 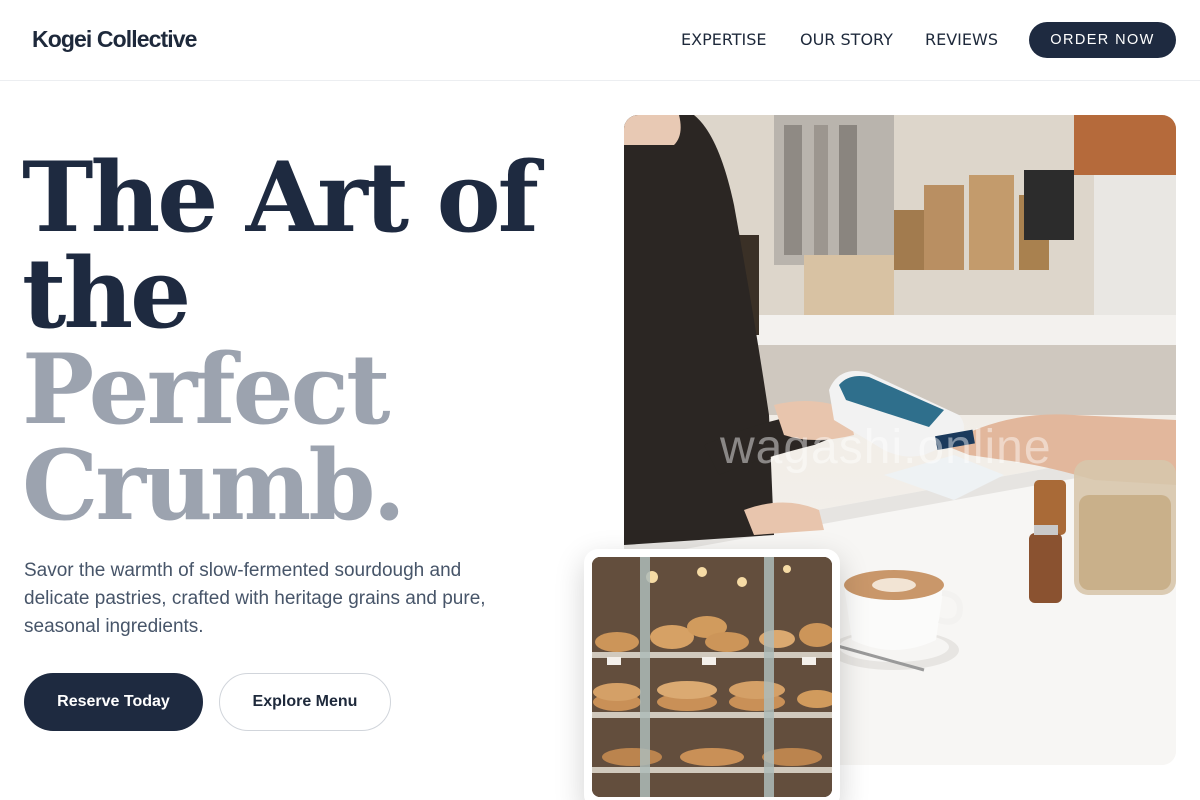 I want to click on headline-line-1: The Art of, so click(x=280, y=197).